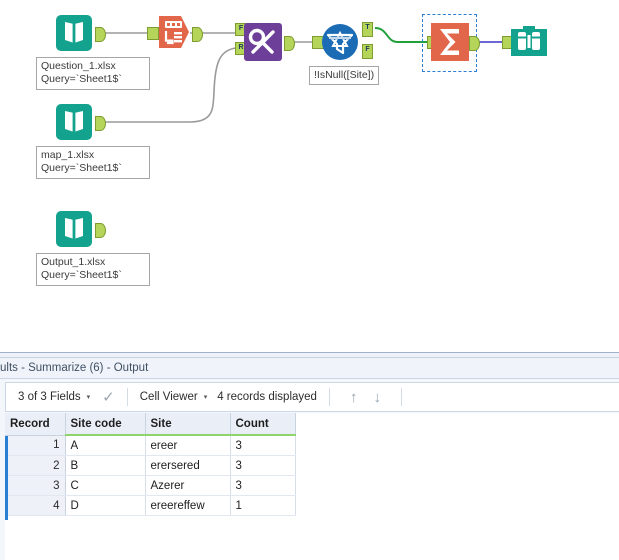 This screenshot has height=560, width=619. What do you see at coordinates (188, 485) in the screenshot?
I see `cell-site: Azerer` at bounding box center [188, 485].